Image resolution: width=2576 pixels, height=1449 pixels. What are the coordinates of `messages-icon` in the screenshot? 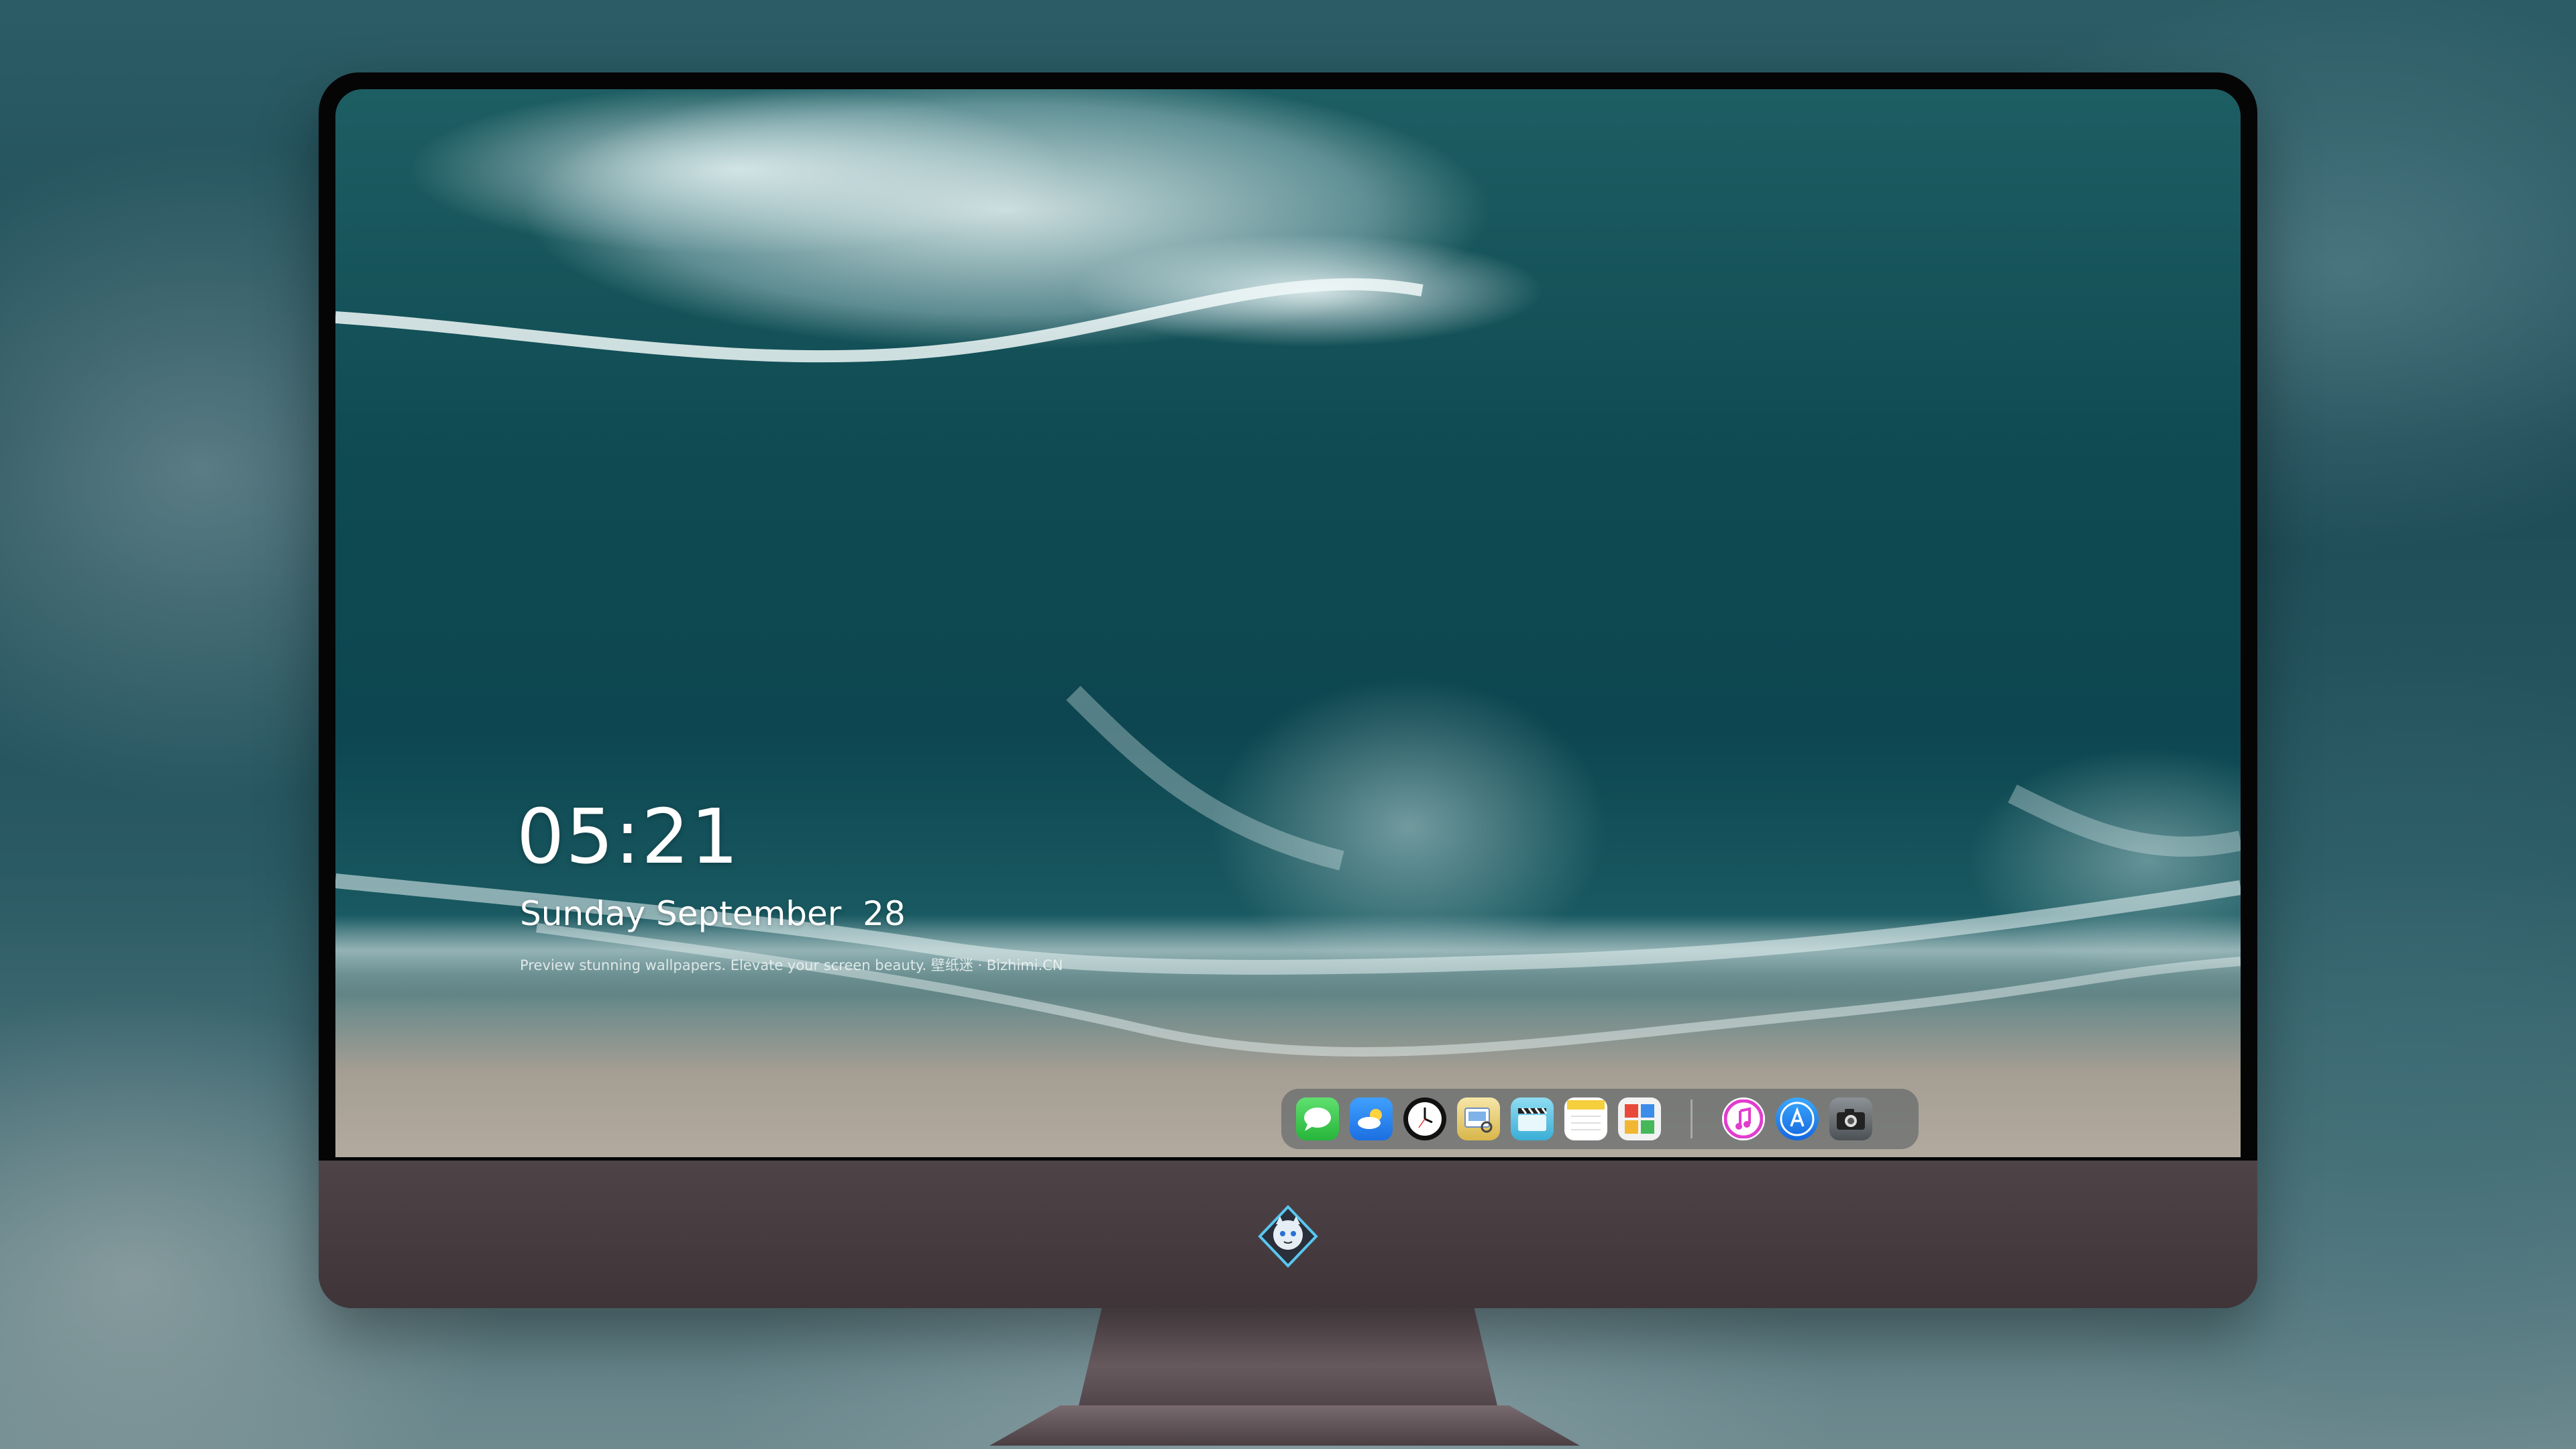 It's located at (1317, 1118).